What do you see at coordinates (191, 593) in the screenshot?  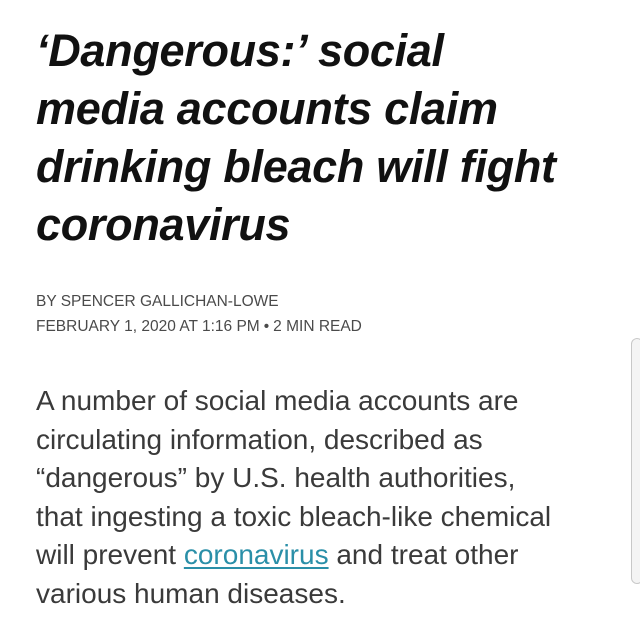 I see `body-line: various human diseases.` at bounding box center [191, 593].